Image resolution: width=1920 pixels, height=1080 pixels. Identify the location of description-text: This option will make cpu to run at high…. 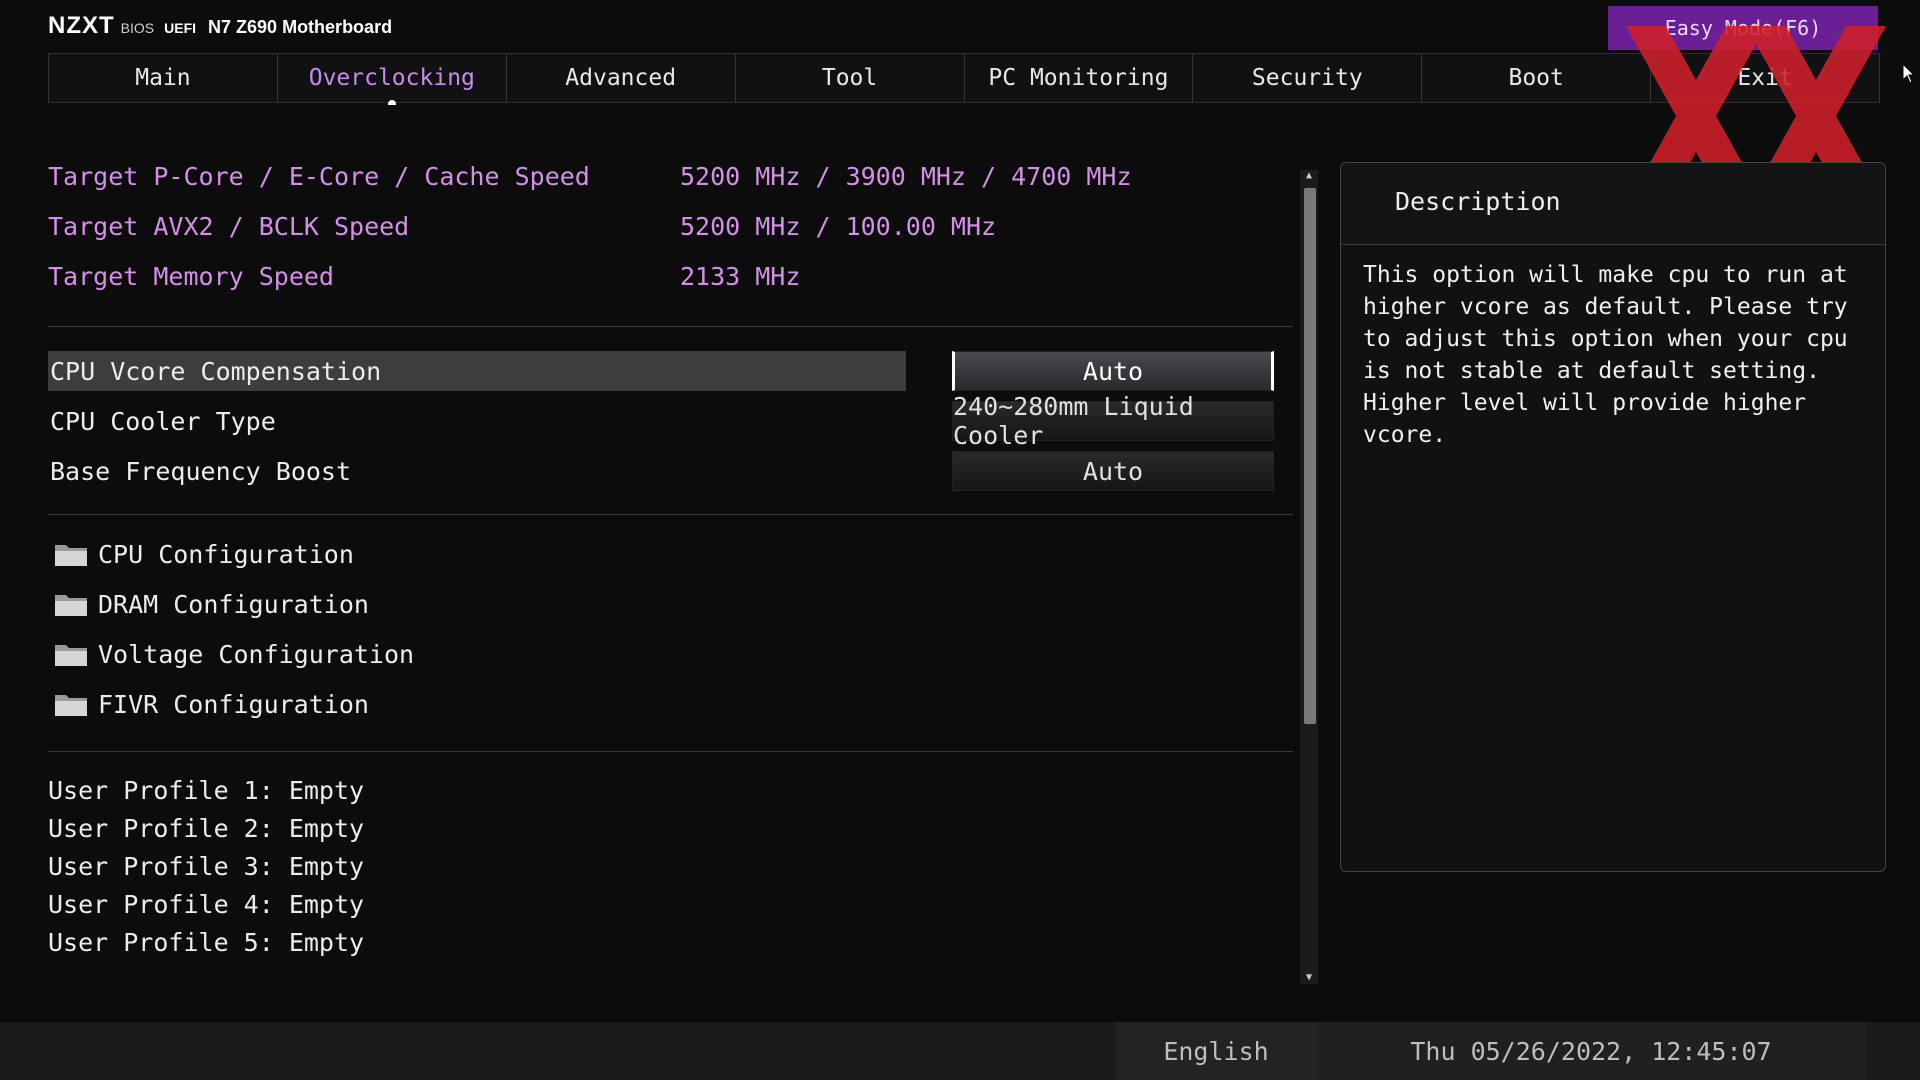
(1605, 355).